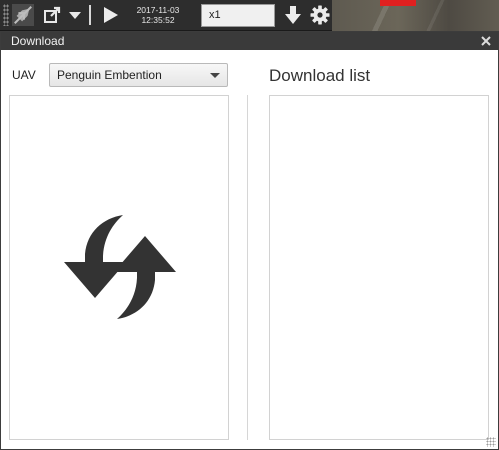  Describe the element at coordinates (486, 41) in the screenshot. I see `close-icon` at that location.